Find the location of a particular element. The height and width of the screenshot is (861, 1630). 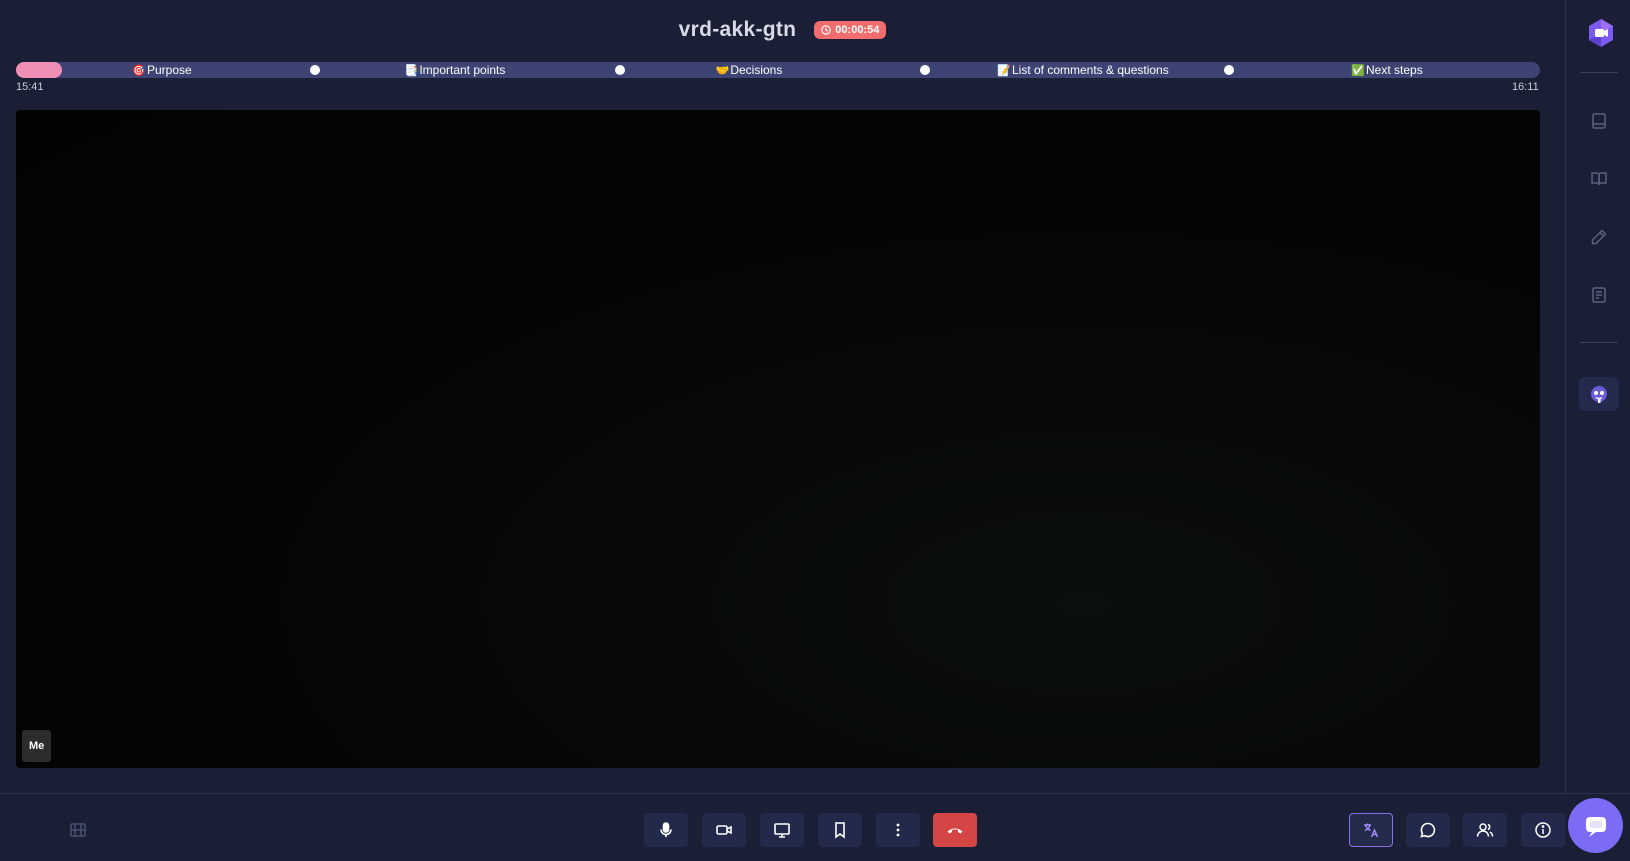

bookmark-button is located at coordinates (840, 830).